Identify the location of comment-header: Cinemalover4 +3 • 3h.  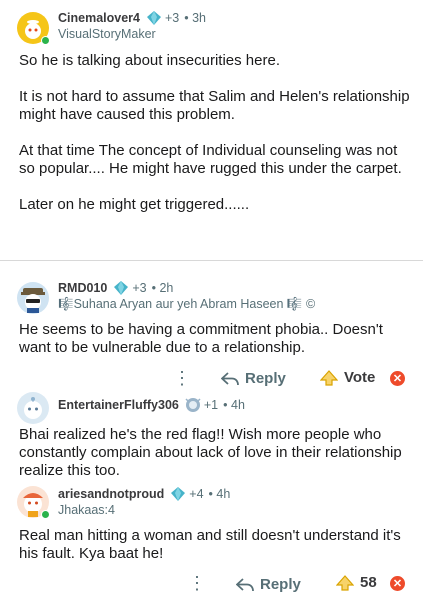
(132, 18).